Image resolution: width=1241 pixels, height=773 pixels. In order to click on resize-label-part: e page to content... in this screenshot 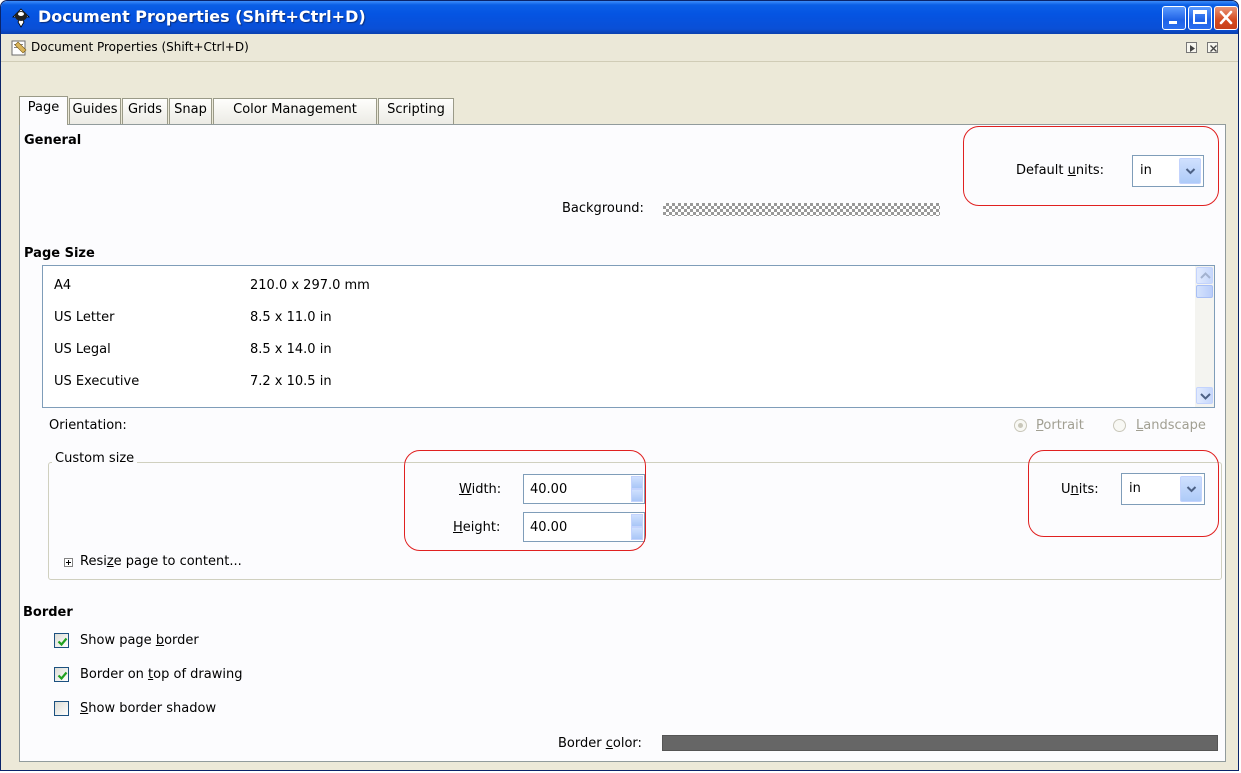, I will do `click(177, 561)`.